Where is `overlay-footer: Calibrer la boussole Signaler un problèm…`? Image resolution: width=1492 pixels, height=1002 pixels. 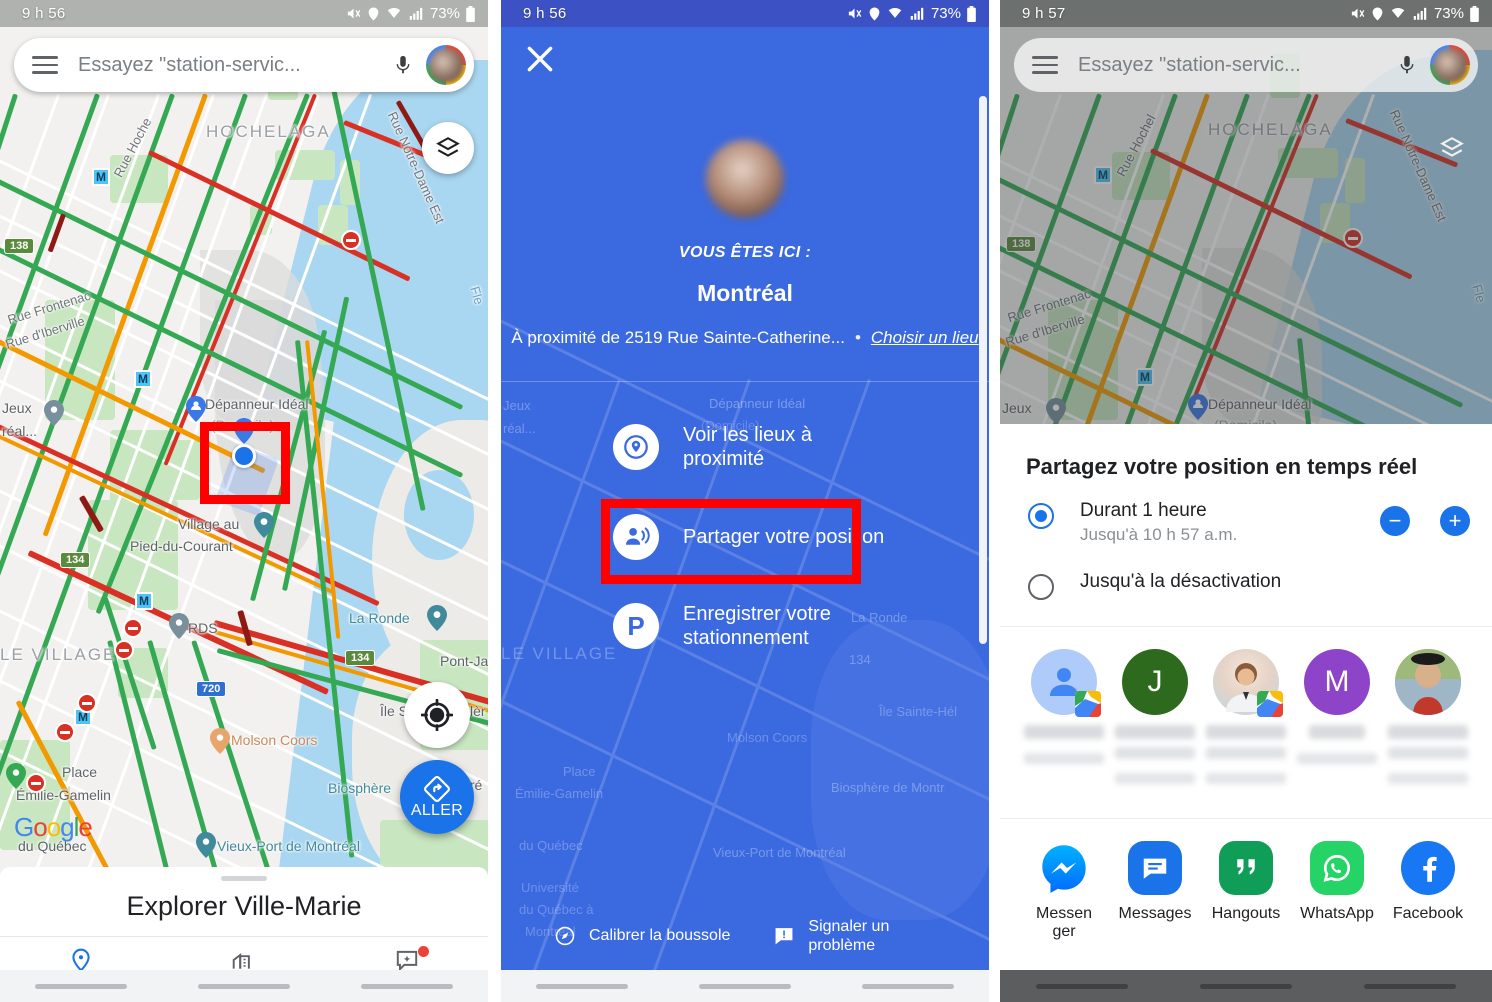 overlay-footer: Calibrer la boussole Signaler un problèm… is located at coordinates (745, 936).